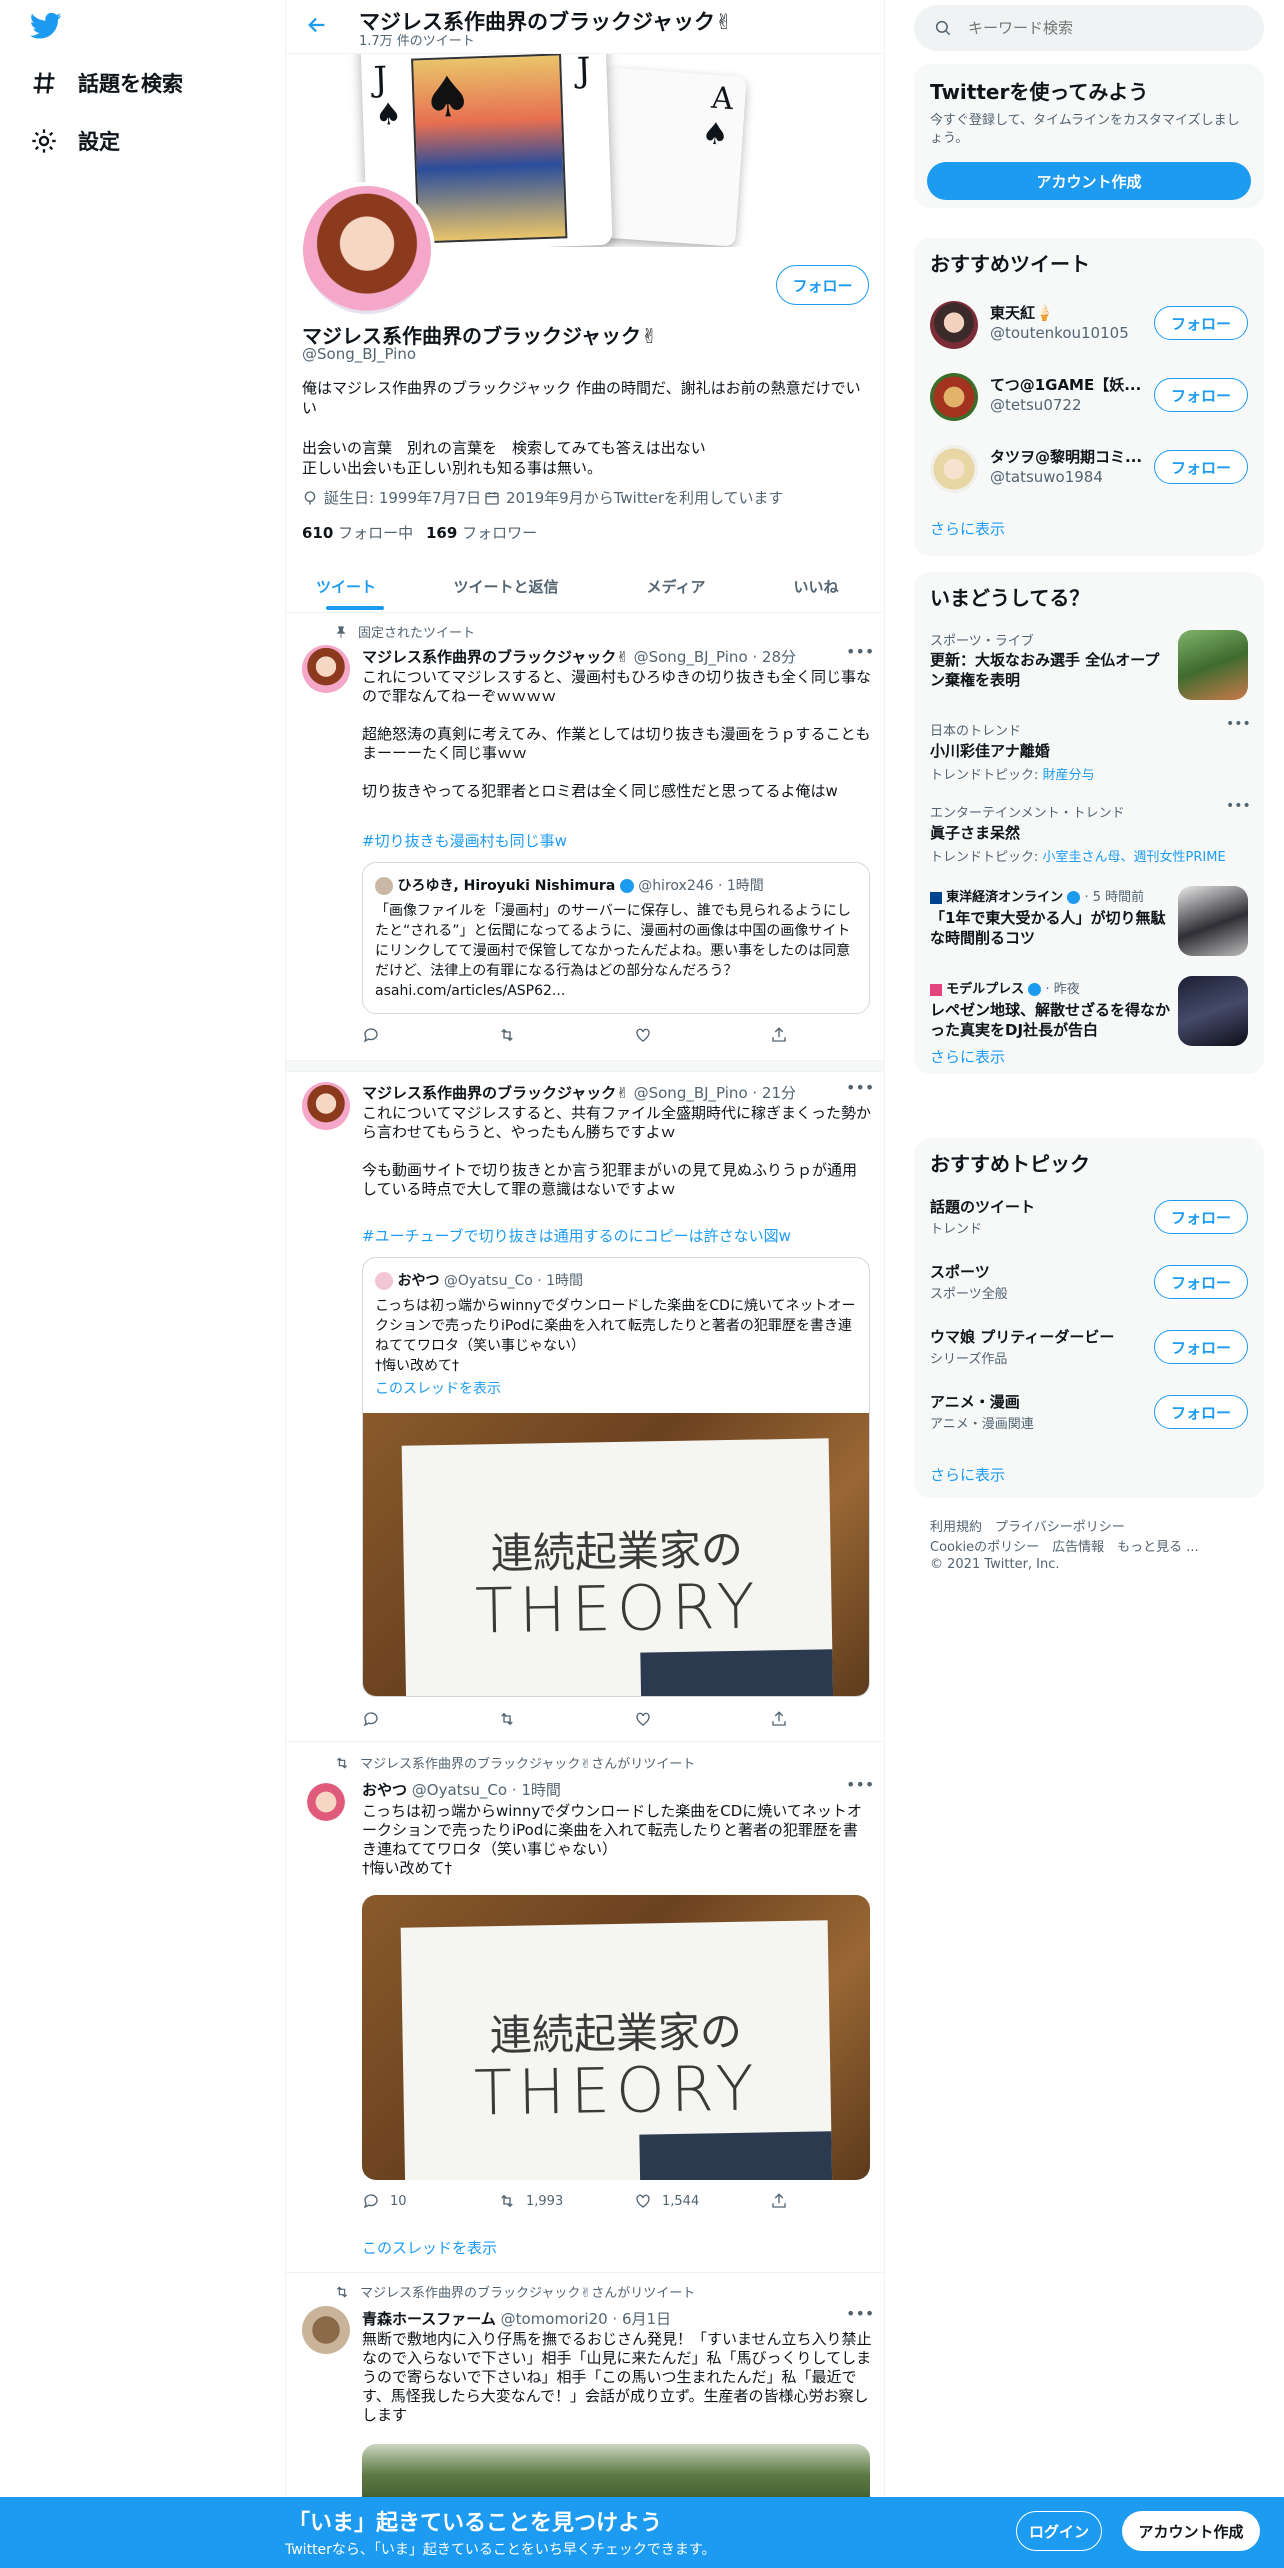 The width and height of the screenshot is (1284, 2568). What do you see at coordinates (384, 1790) in the screenshot?
I see `tweet-author: おやつ` at bounding box center [384, 1790].